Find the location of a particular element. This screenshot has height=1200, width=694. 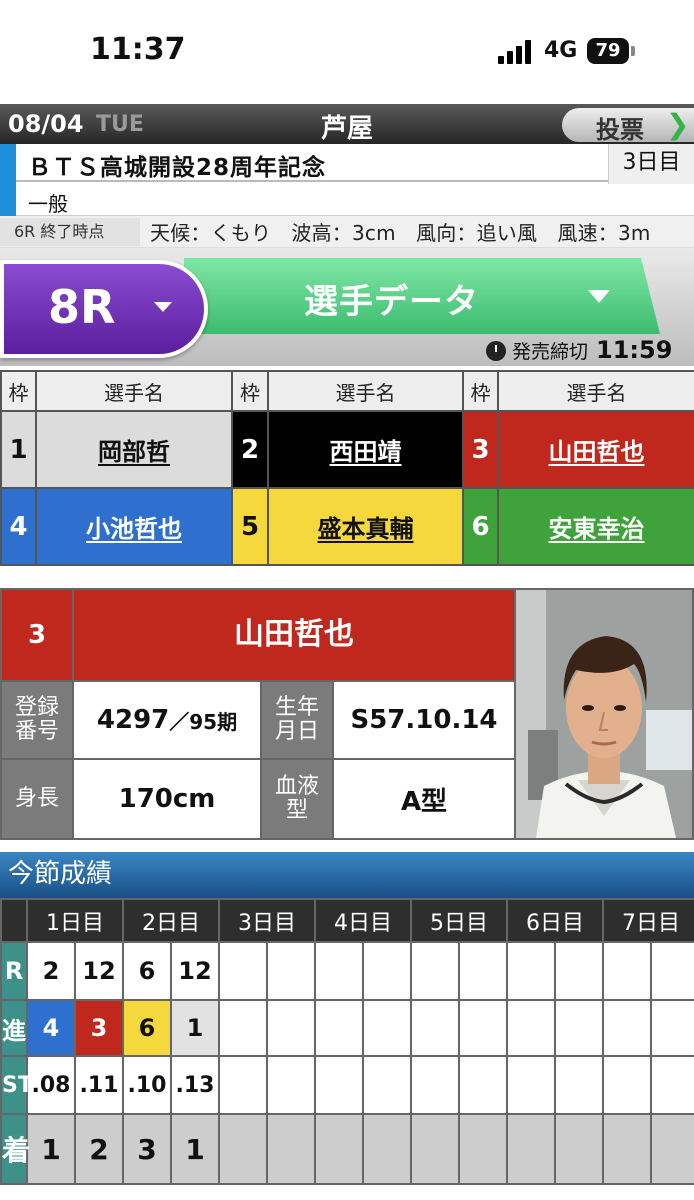

height-label: 身長 is located at coordinates (37, 799).